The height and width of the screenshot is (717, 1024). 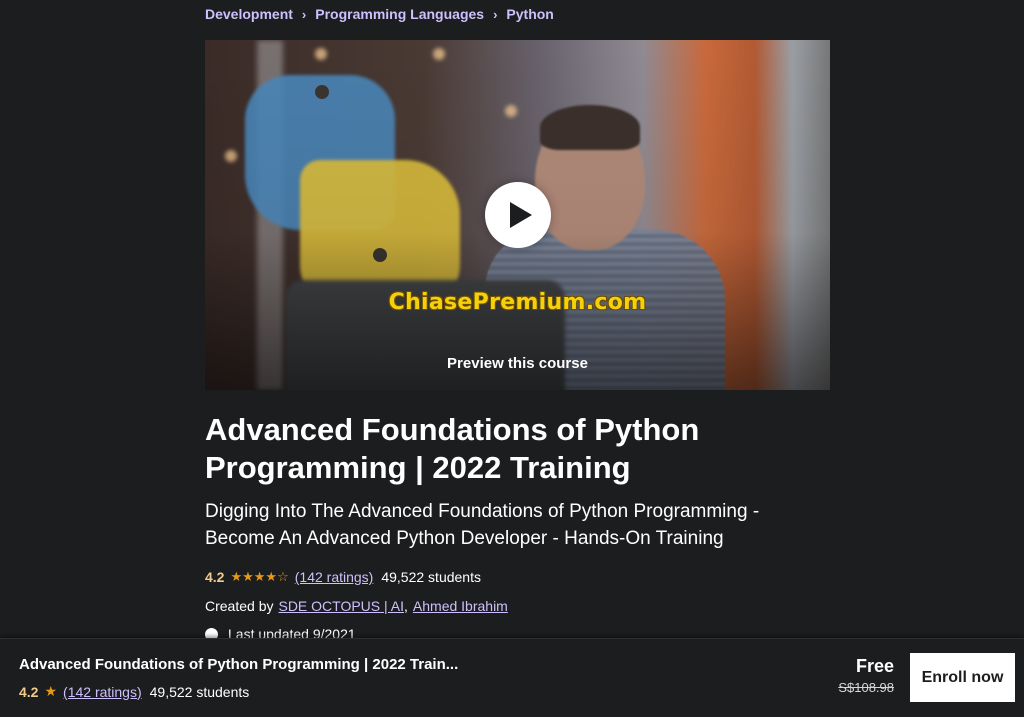 I want to click on watermark-text: ChiasePremium.com, so click(x=517, y=302).